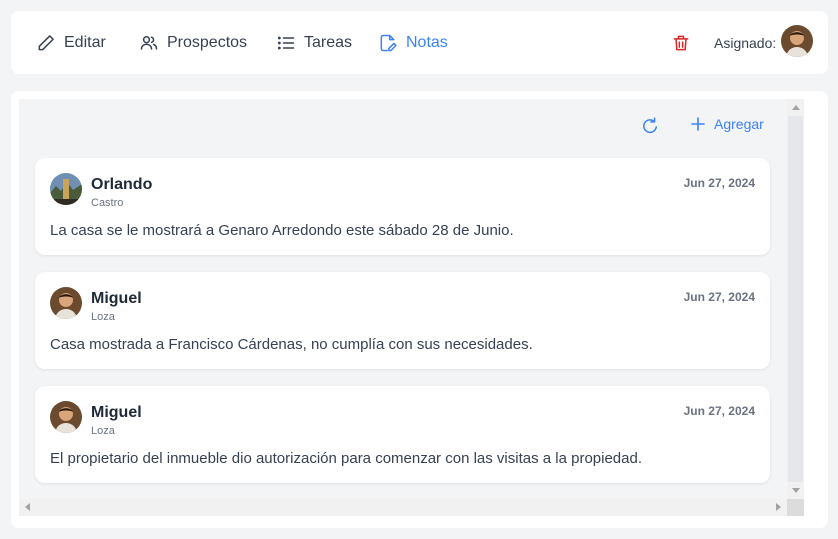 This screenshot has height=539, width=838. I want to click on assigned-label: Asignado:, so click(745, 43).